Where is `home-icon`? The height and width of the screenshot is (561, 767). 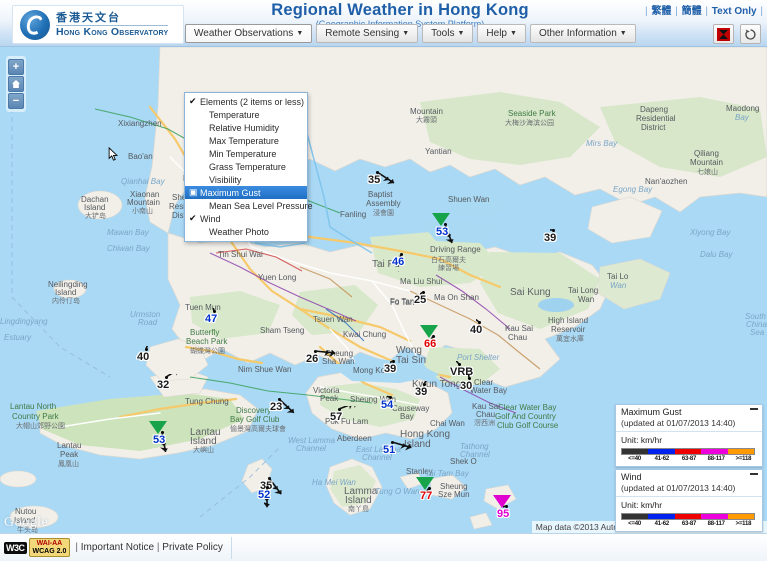 home-icon is located at coordinates (16, 84).